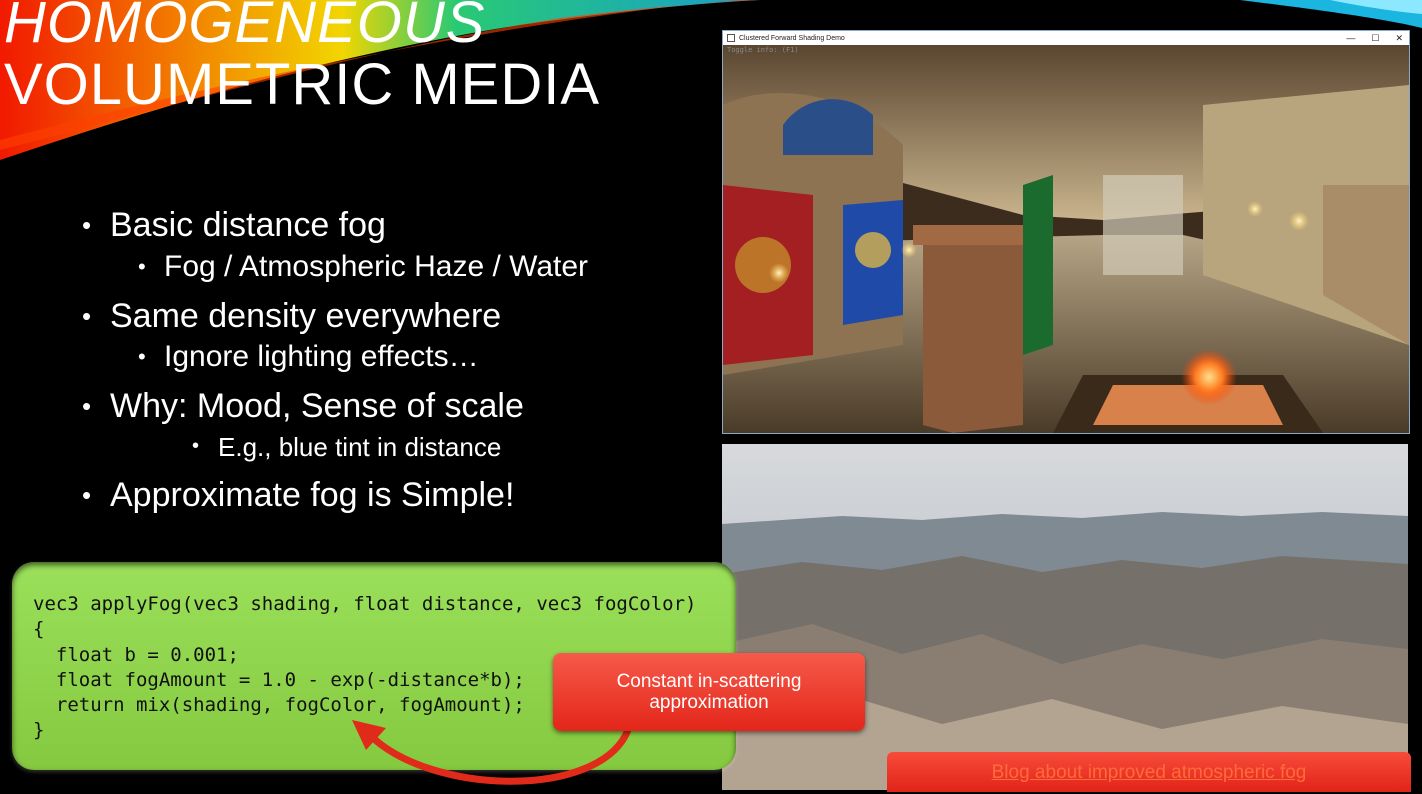  Describe the element at coordinates (298, 495) in the screenshot. I see `bullet-item: Approximate fog is Simple!` at that location.